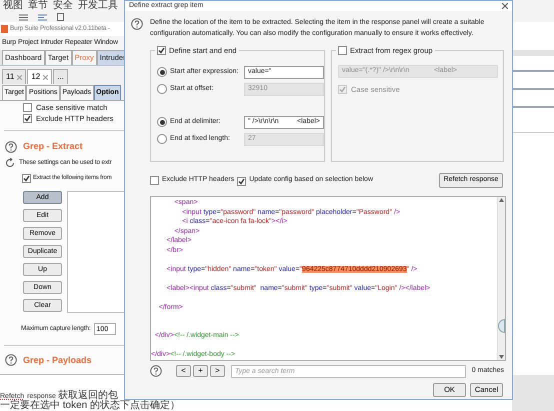 Image resolution: width=554 pixels, height=411 pixels. I want to click on scrollbar, so click(501, 278).